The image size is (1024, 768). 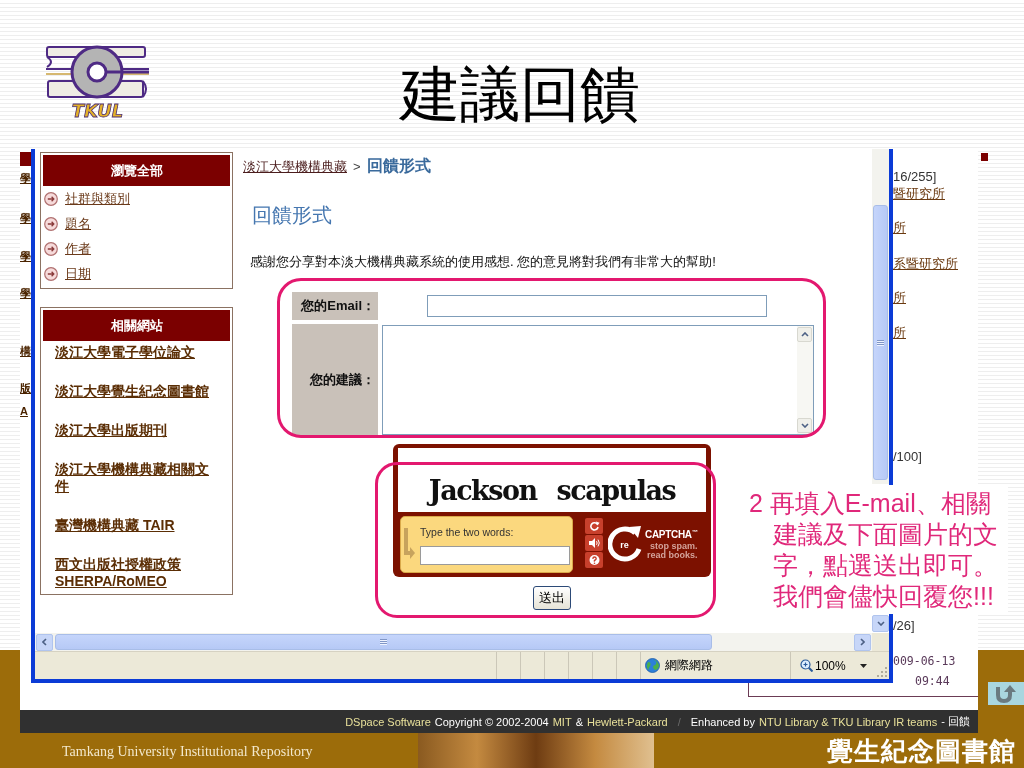 What do you see at coordinates (78, 223) in the screenshot?
I see `browse-link: 題名` at bounding box center [78, 223].